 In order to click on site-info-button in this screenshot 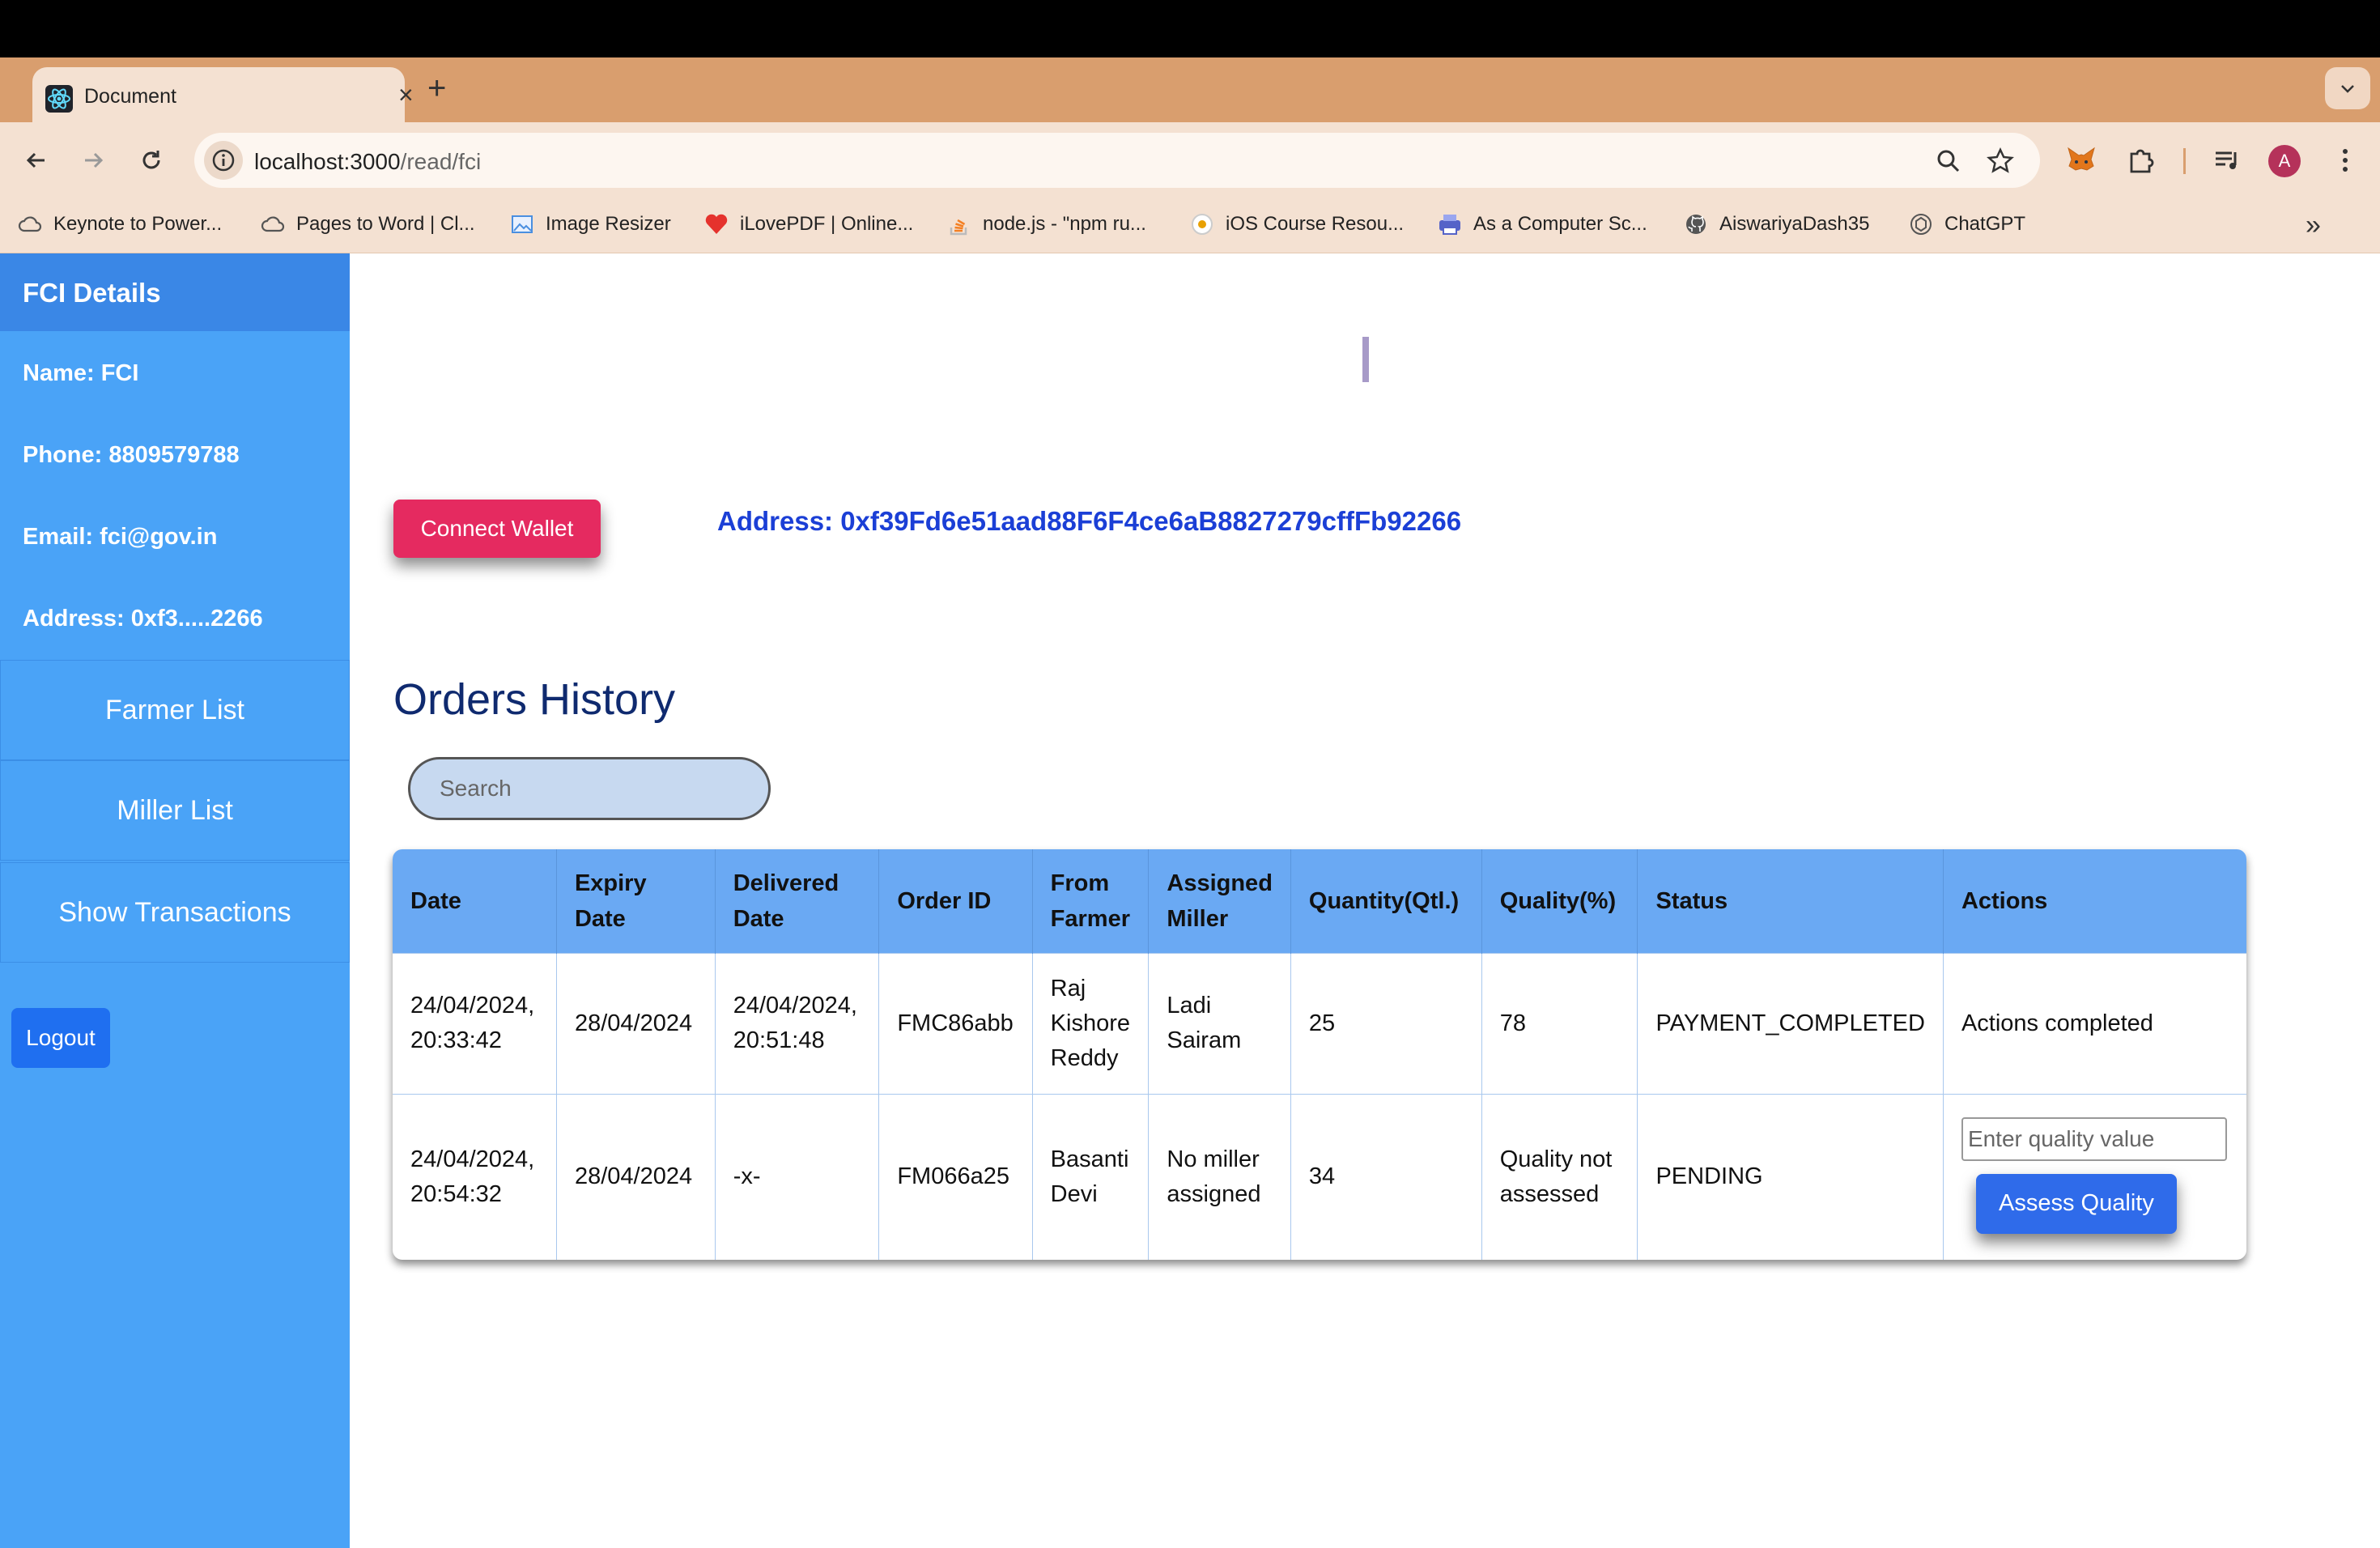, I will do `click(224, 160)`.